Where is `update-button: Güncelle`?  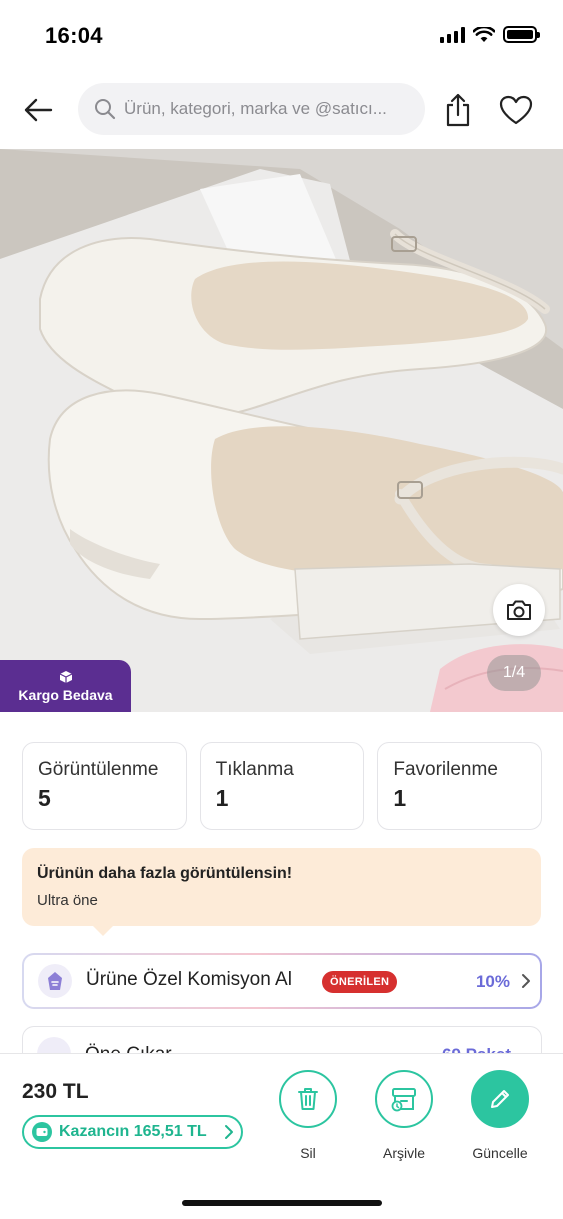 update-button: Güncelle is located at coordinates (500, 1115).